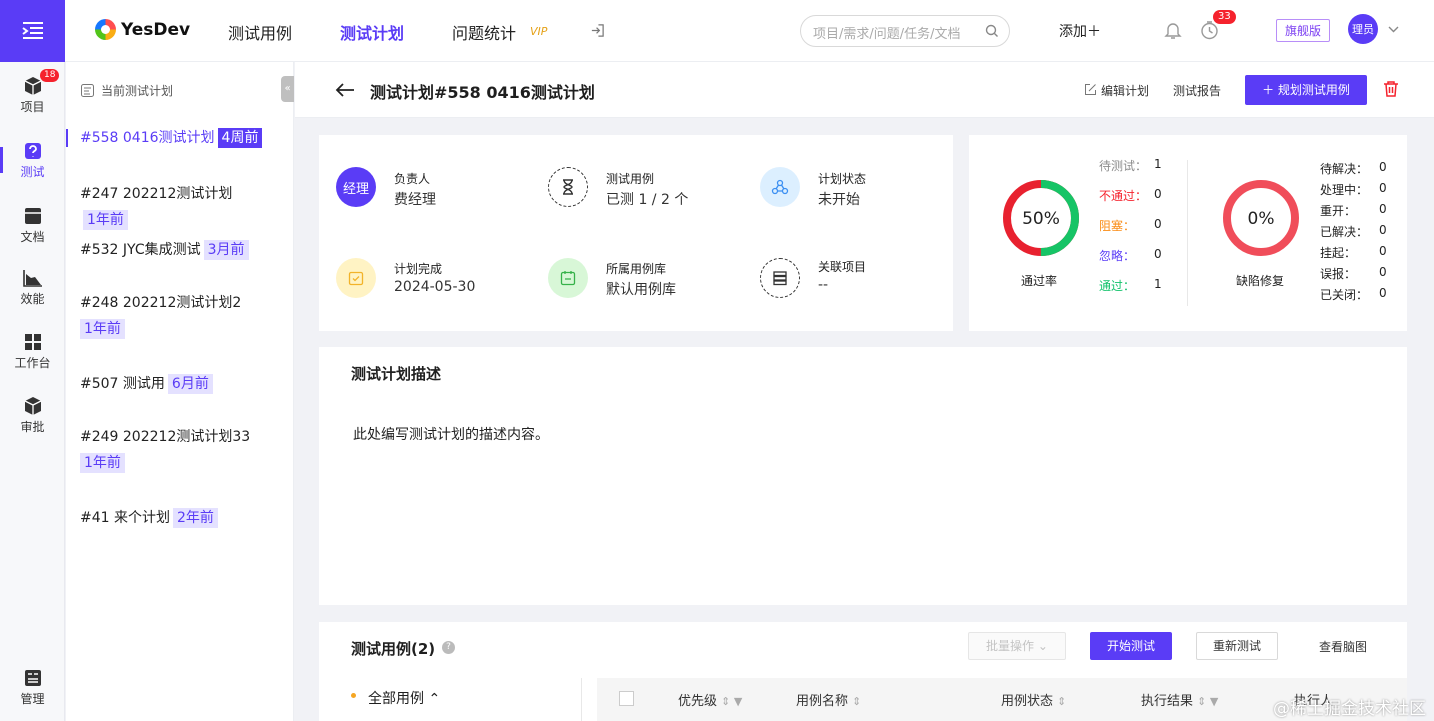 Image resolution: width=1434 pixels, height=721 pixels. What do you see at coordinates (1363, 29) in the screenshot?
I see `user-avatar: 理员` at bounding box center [1363, 29].